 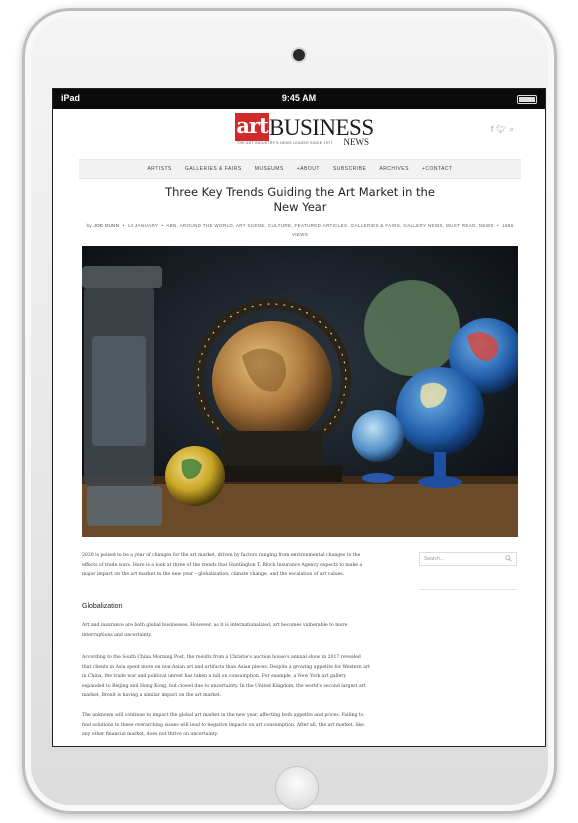 What do you see at coordinates (501, 129) in the screenshot?
I see `twitter-icon: 🐦︎` at bounding box center [501, 129].